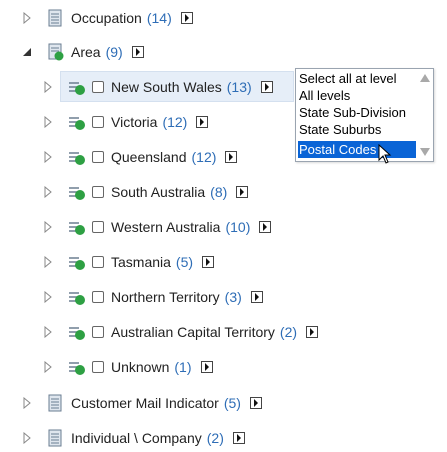  I want to click on tree-node-occupation: Occupation (14), so click(107, 18).